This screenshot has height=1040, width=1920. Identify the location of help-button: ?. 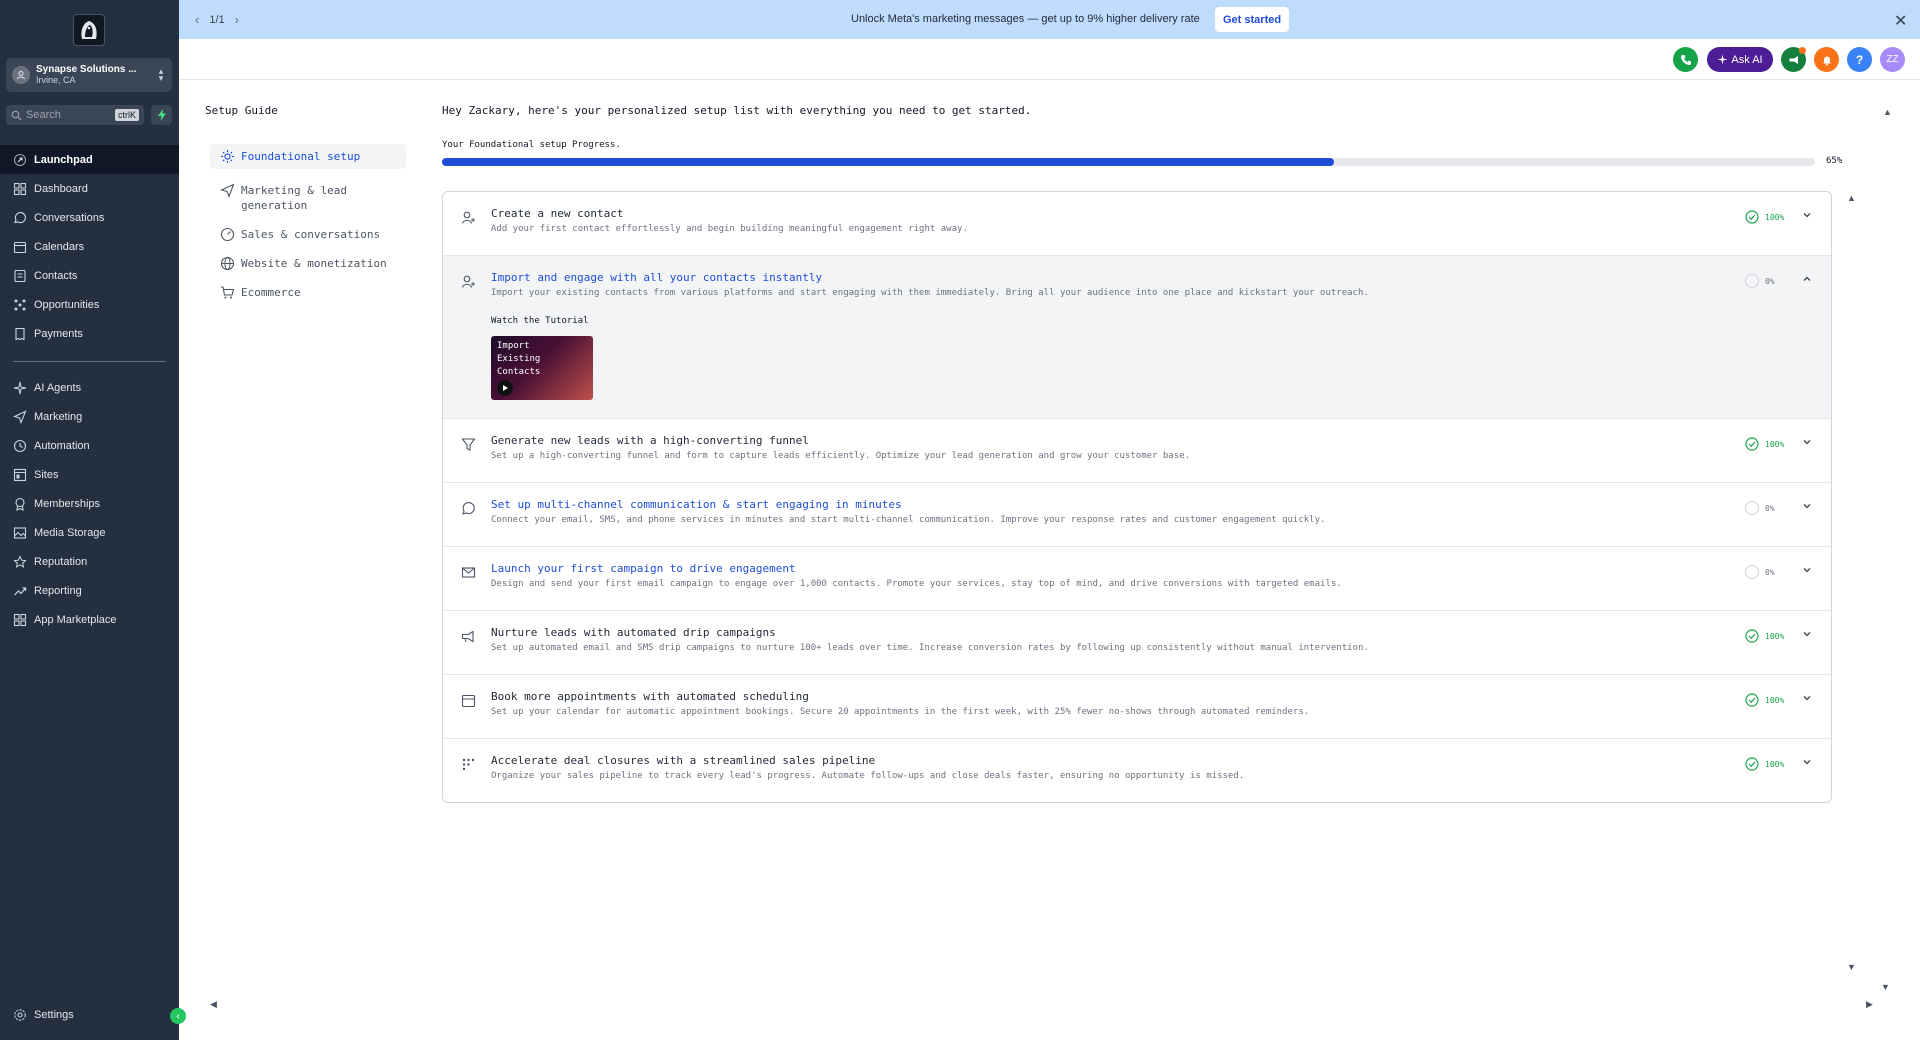
(1859, 59).